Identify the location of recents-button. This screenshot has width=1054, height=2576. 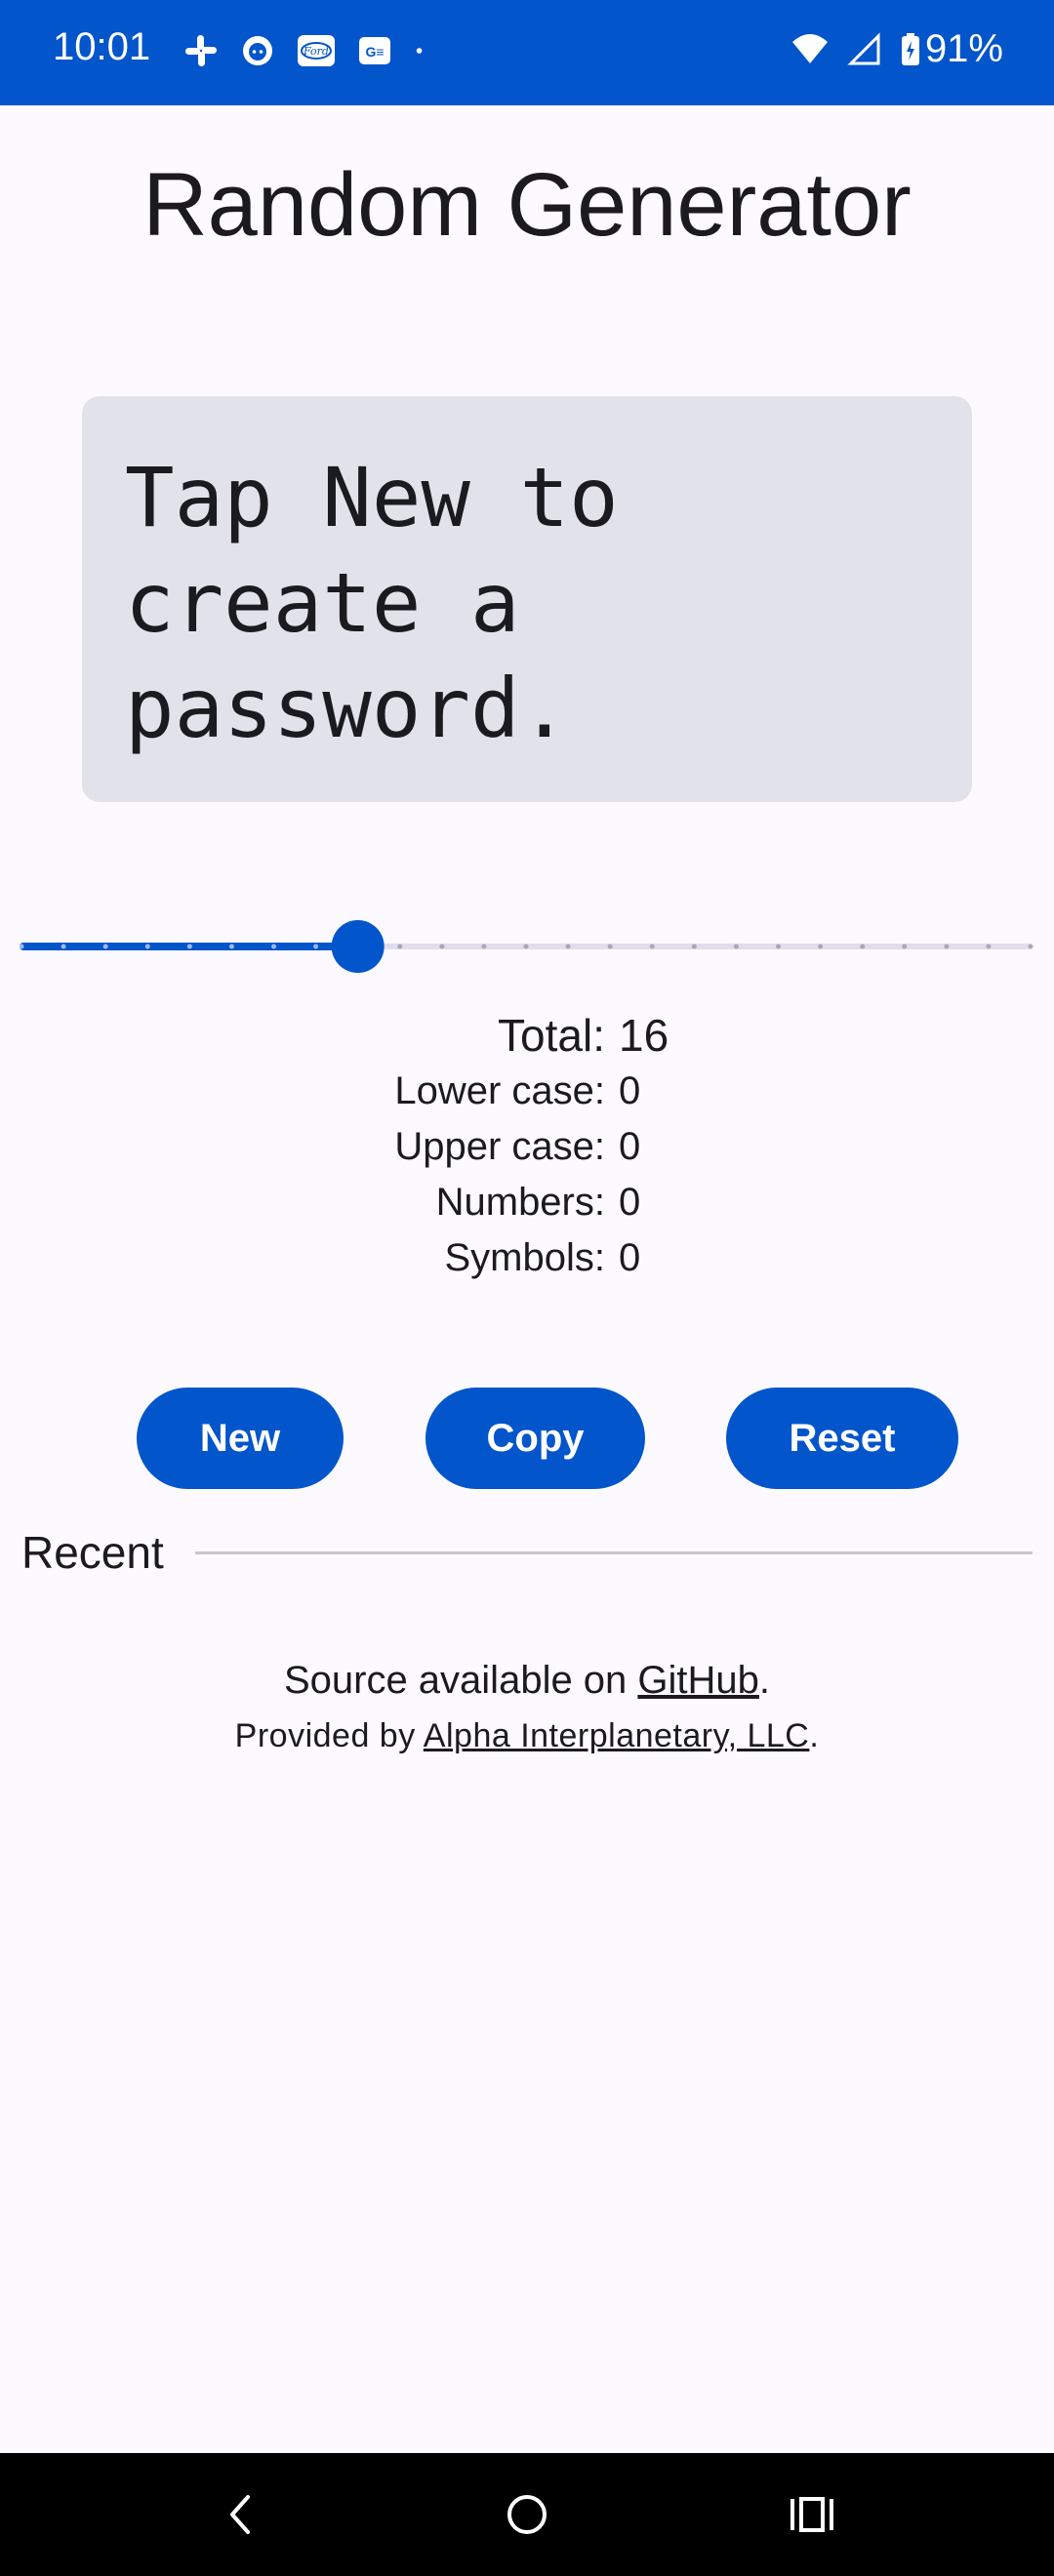
(812, 2514).